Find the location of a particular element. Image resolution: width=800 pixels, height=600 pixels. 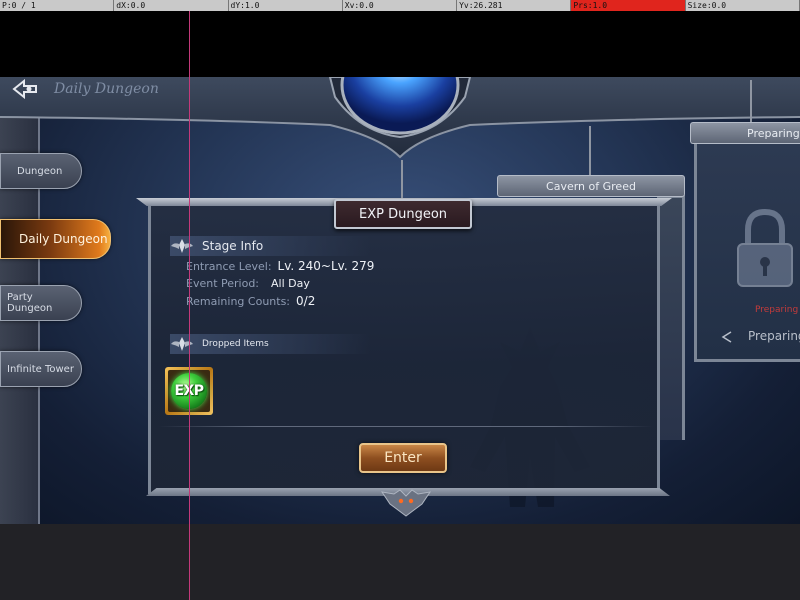

remaining-counts-value: 0/2 is located at coordinates (306, 301).